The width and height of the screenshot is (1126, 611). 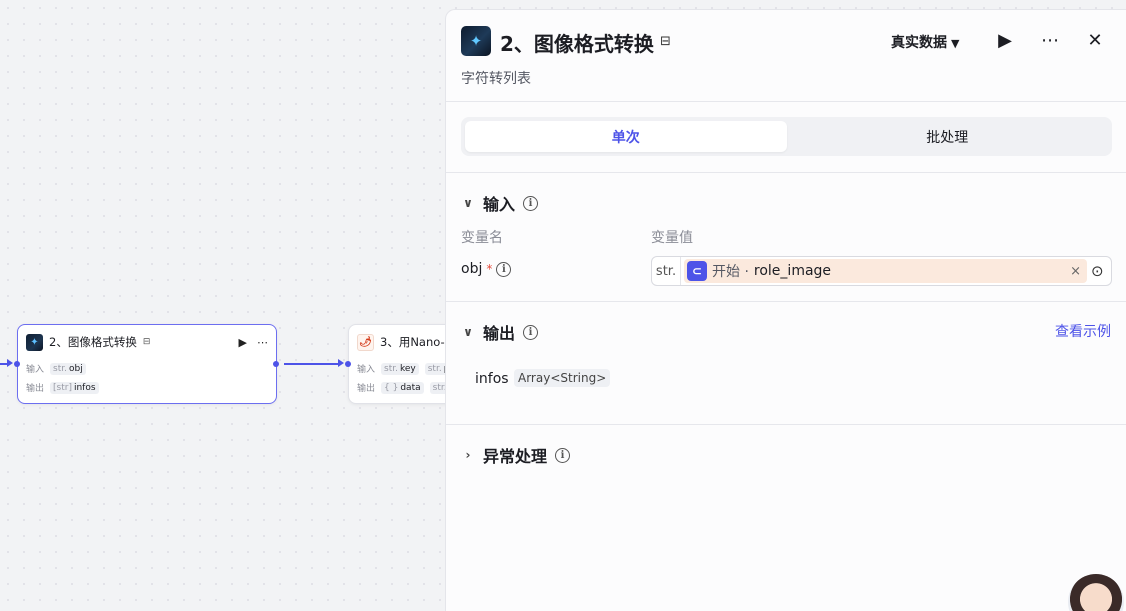 What do you see at coordinates (68, 368) in the screenshot?
I see `node-input-chip: str. obj` at bounding box center [68, 368].